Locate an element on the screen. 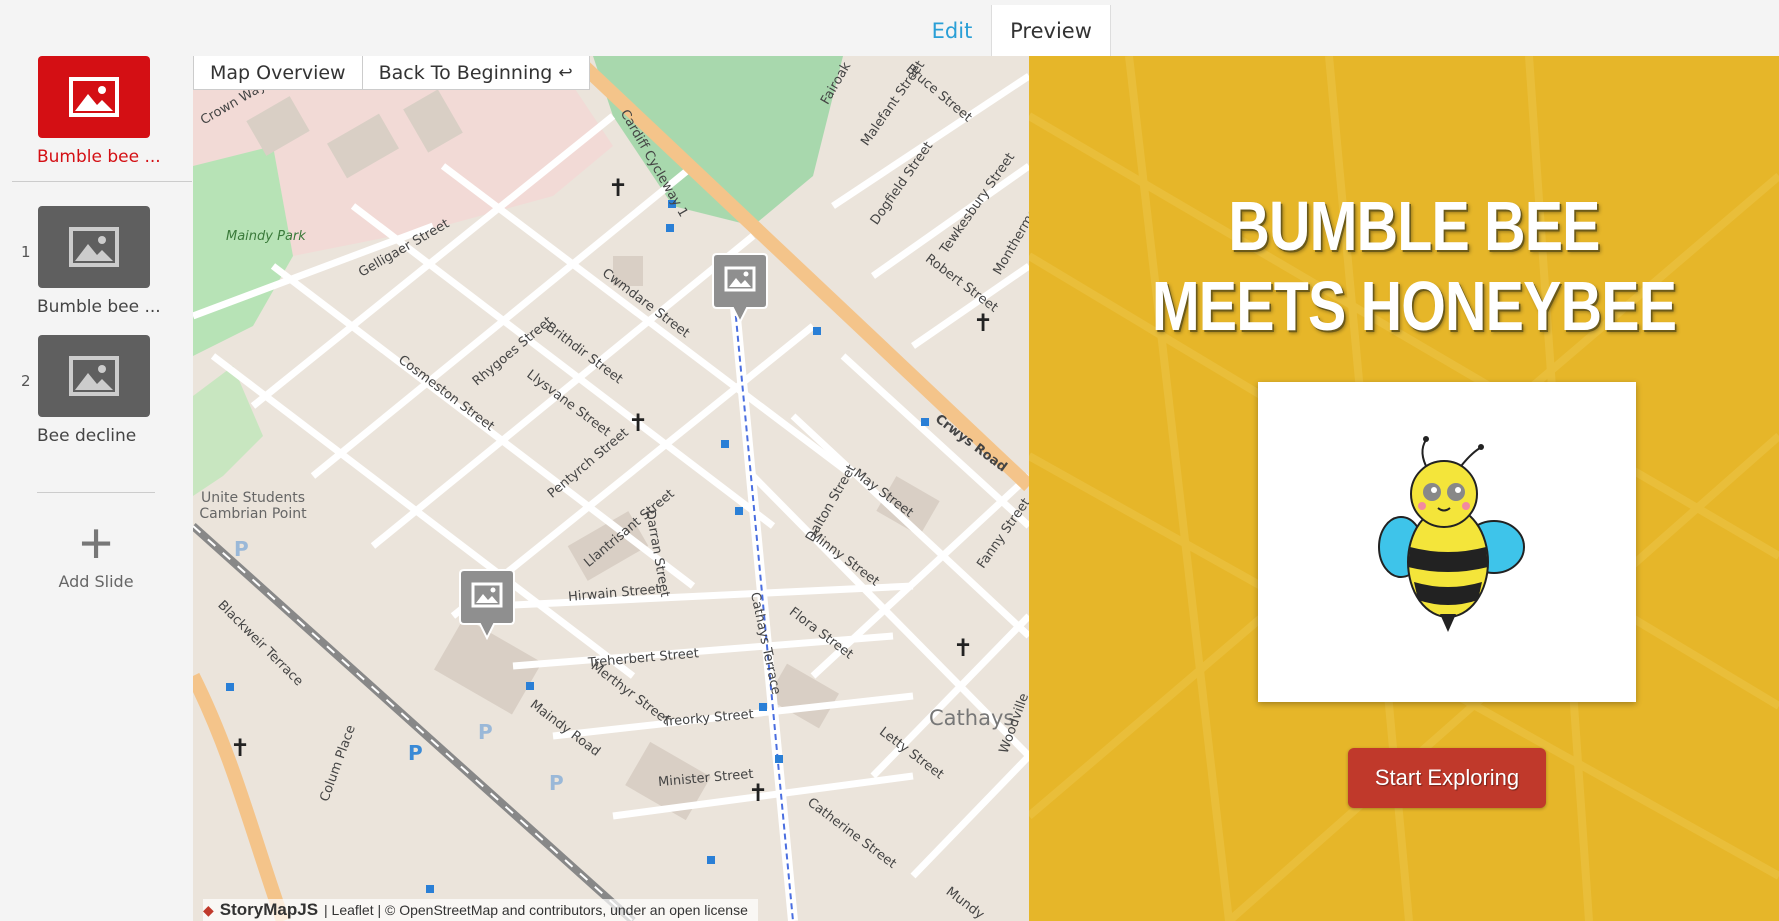  bee-illustration is located at coordinates (1451, 534).